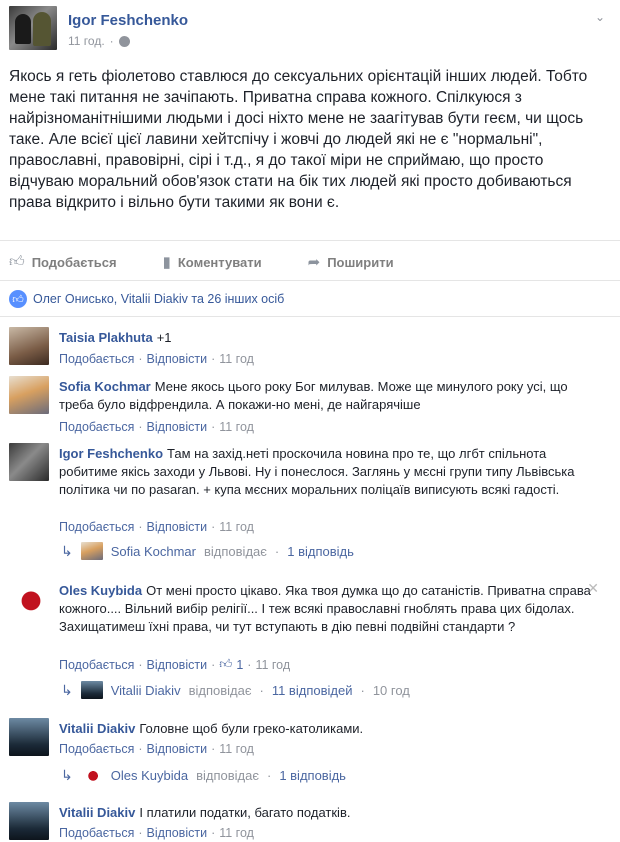 This screenshot has height=842, width=620. What do you see at coordinates (219, 262) in the screenshot?
I see `comment-label: Коментувати` at bounding box center [219, 262].